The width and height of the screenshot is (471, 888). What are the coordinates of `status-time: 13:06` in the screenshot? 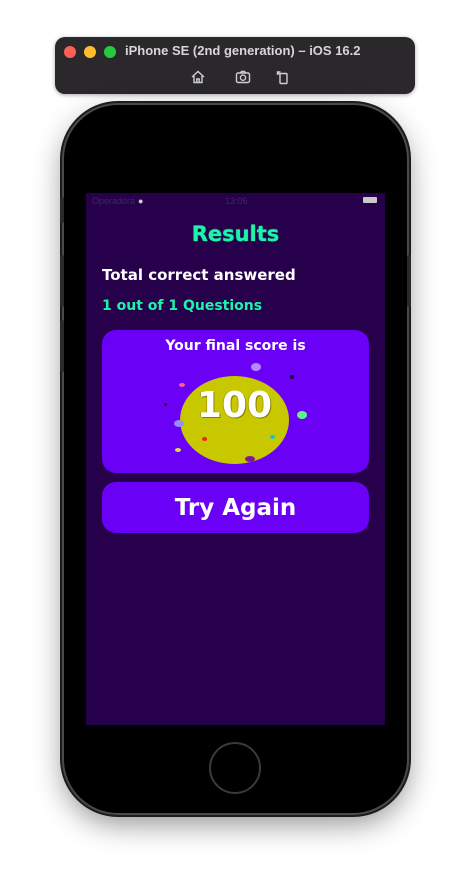 It's located at (236, 201).